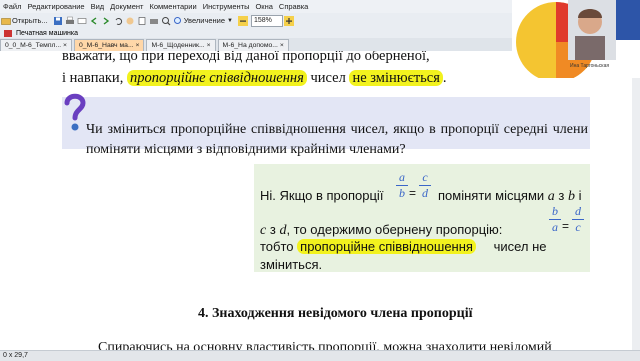  Describe the element at coordinates (106, 21) in the screenshot. I see `arrow-right-icon` at that location.